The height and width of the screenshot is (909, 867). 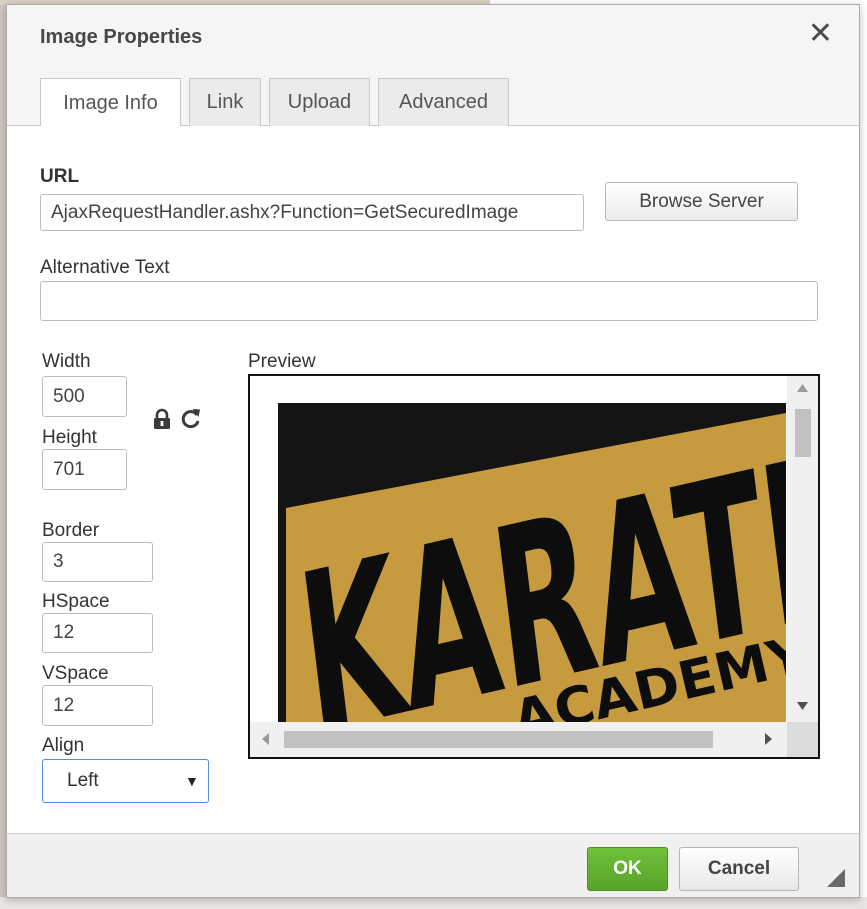 What do you see at coordinates (627, 869) in the screenshot?
I see `ok-button: OK` at bounding box center [627, 869].